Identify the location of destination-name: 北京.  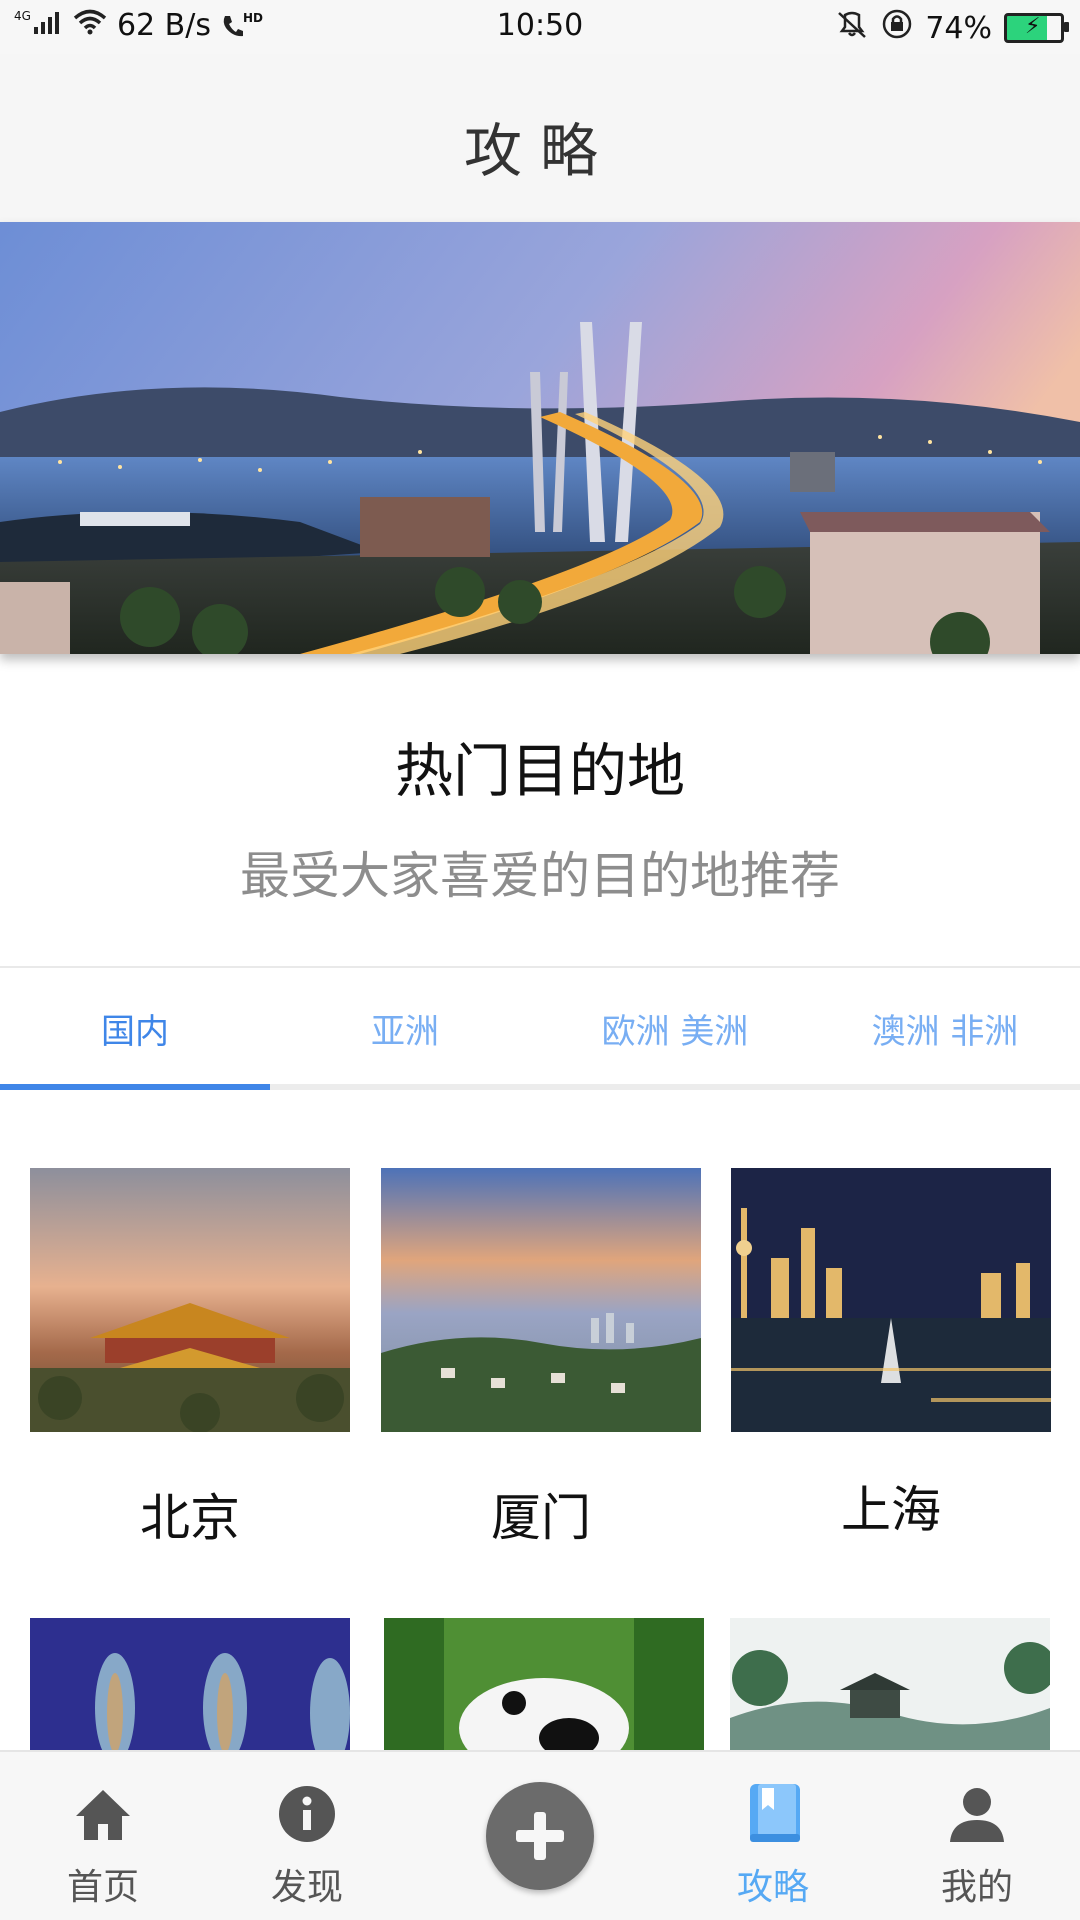
(190, 1518).